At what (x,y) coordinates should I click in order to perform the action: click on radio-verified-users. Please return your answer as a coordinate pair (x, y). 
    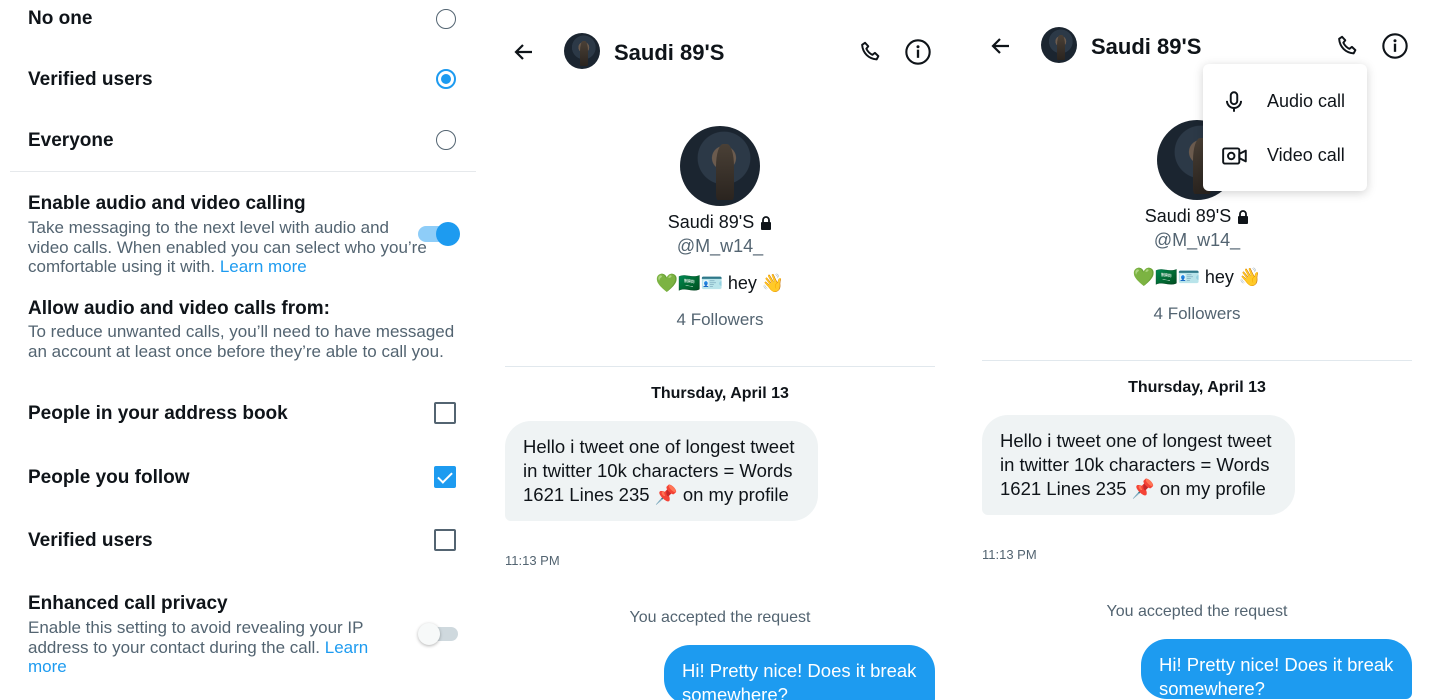
    Looking at the image, I should click on (446, 79).